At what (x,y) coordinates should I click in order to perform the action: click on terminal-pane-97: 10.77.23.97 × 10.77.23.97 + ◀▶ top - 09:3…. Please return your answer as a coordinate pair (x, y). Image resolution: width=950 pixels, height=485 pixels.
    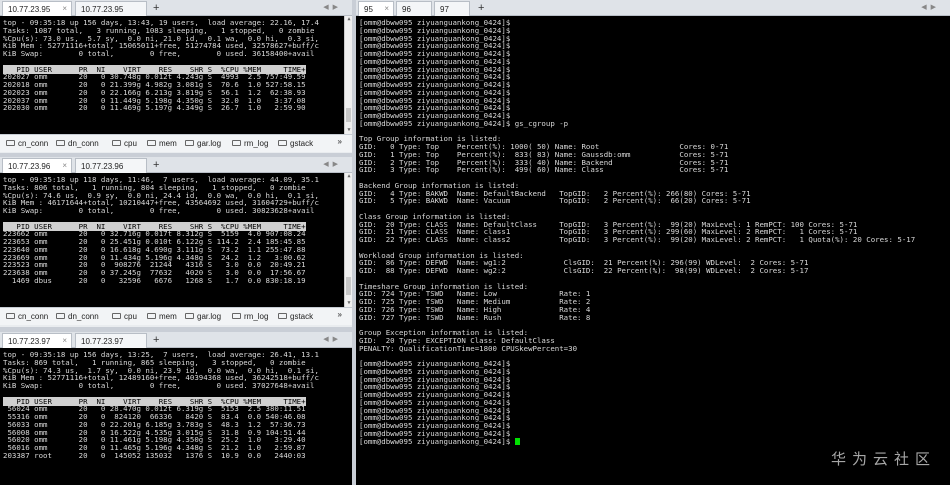
    Looking at the image, I should click on (176, 408).